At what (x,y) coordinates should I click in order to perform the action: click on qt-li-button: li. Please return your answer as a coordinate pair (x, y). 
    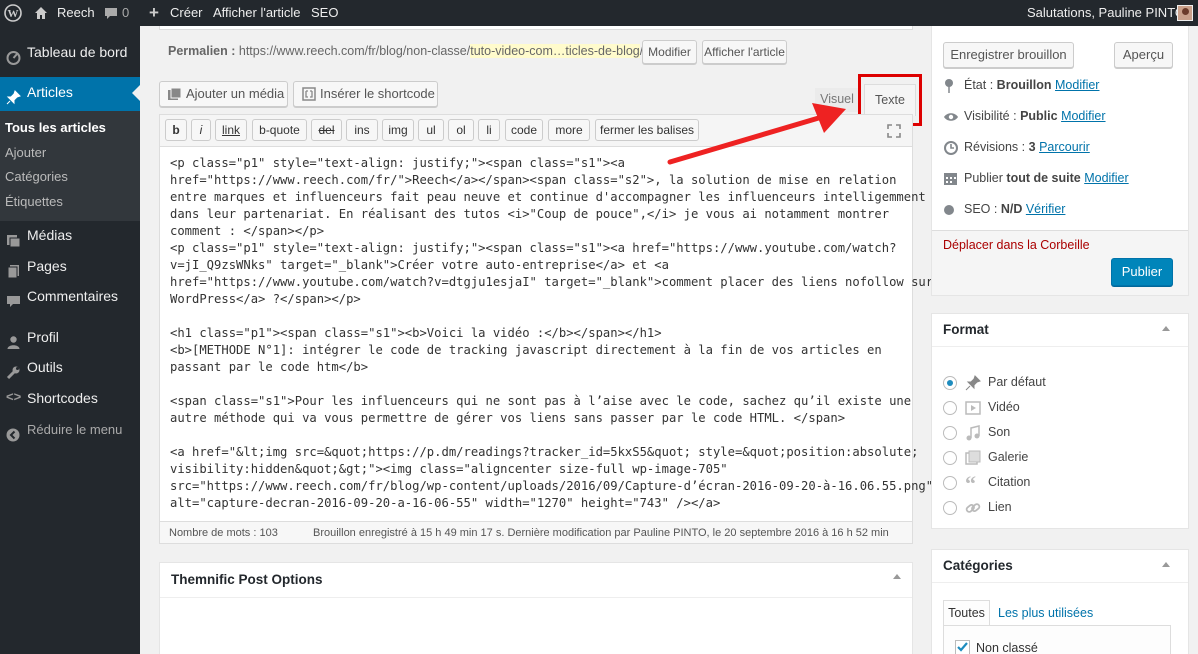
    Looking at the image, I should click on (489, 130).